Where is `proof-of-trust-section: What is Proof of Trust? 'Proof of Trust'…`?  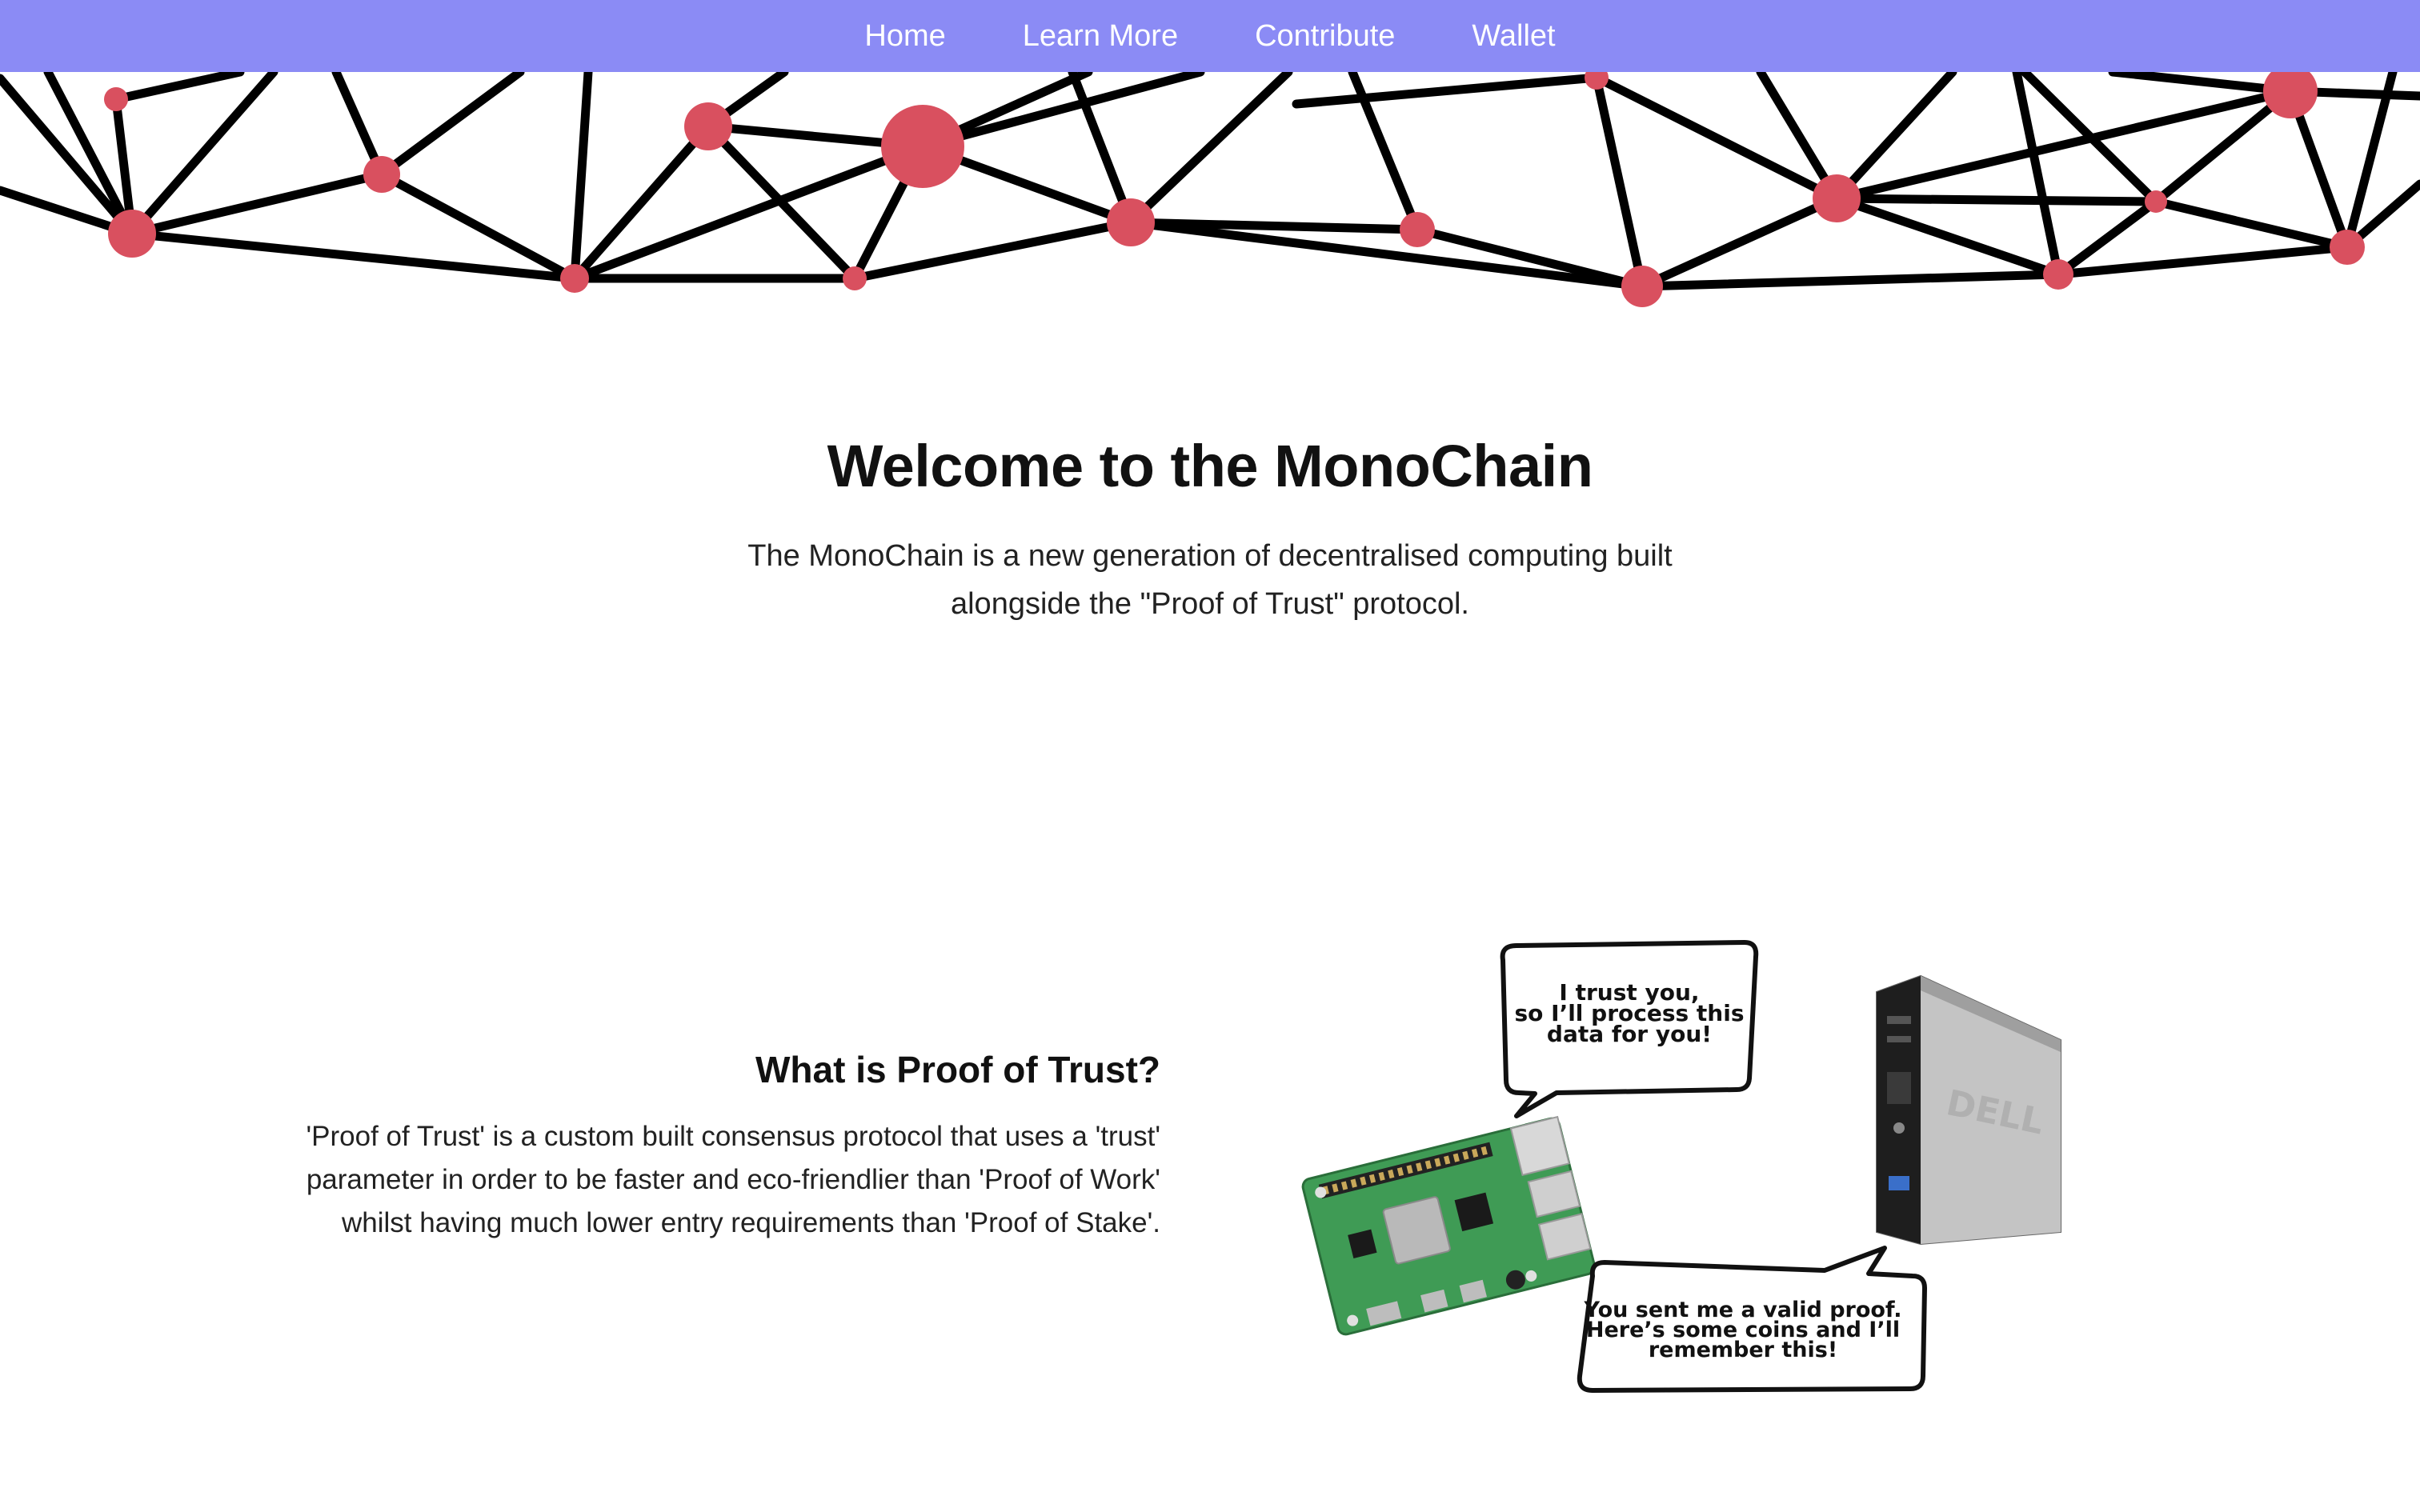 proof-of-trust-section: What is Proof of Trust? 'Proof of Trust'… is located at coordinates (732, 1146).